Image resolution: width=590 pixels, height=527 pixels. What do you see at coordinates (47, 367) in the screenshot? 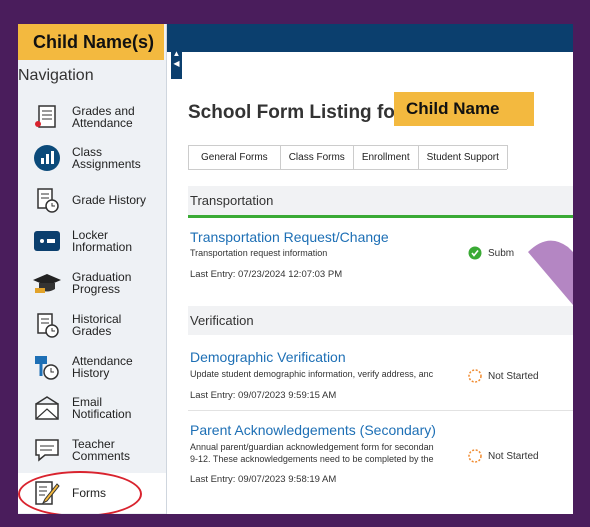
I see `attendance-history-icon` at bounding box center [47, 367].